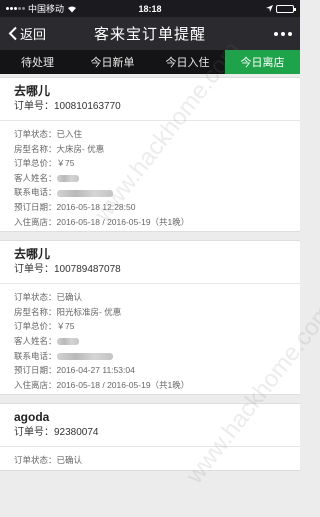 This screenshot has height=517, width=320. Describe the element at coordinates (262, 62) in the screenshot. I see `tab-checkout-today: 今日离店` at that location.